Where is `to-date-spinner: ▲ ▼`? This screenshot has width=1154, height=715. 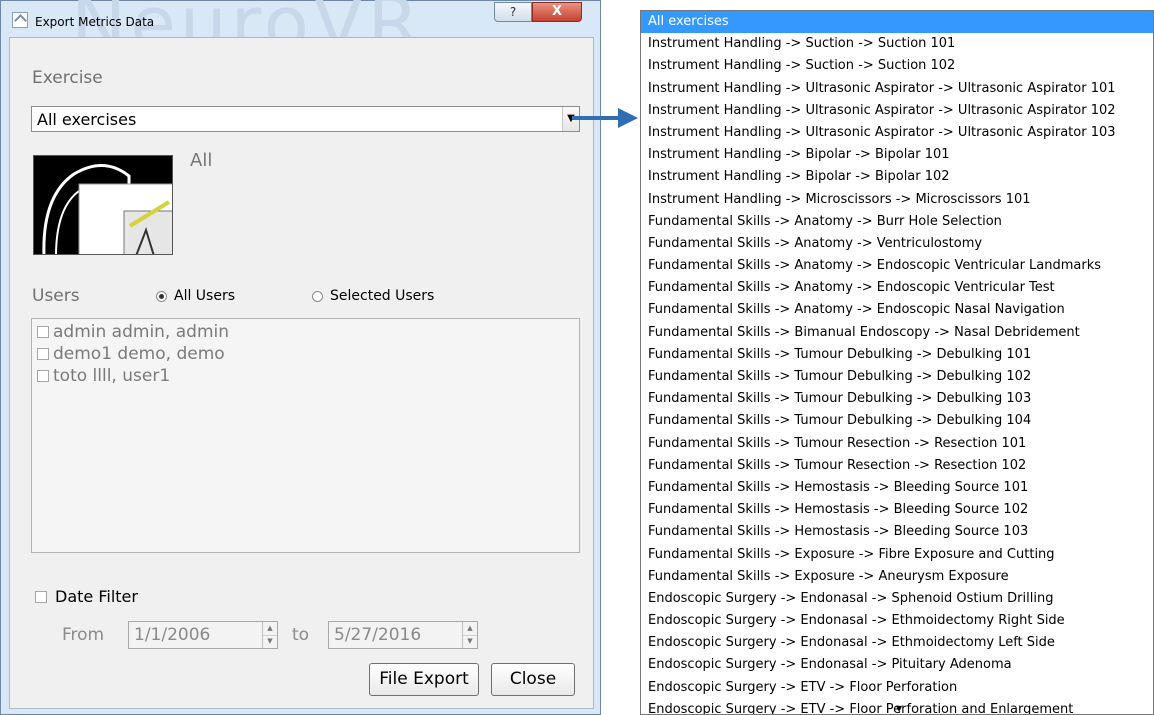 to-date-spinner: ▲ ▼ is located at coordinates (469, 635).